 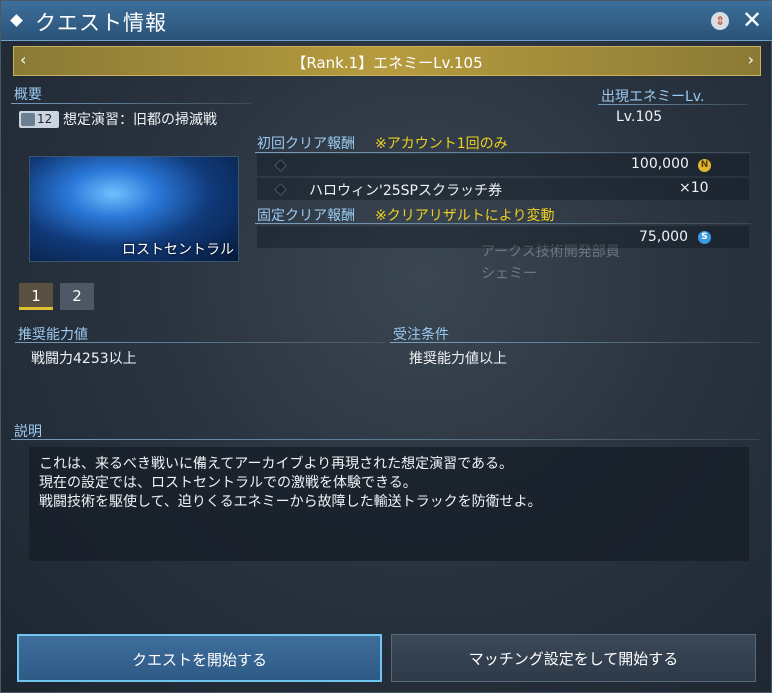 I want to click on first-clear-label: 初回クリア報酬, so click(x=306, y=144).